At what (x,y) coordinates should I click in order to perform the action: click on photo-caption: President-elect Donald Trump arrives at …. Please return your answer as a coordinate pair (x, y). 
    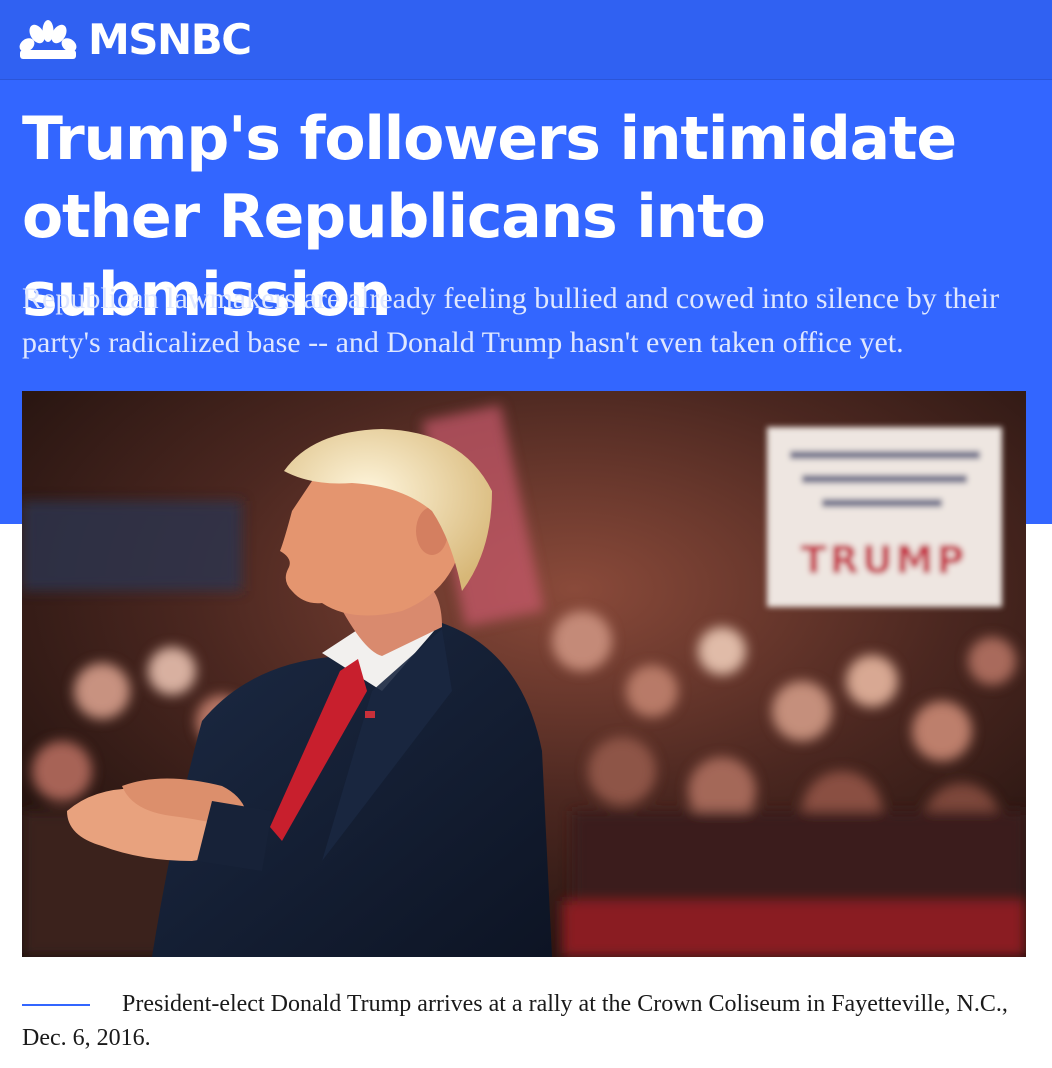
    Looking at the image, I should click on (515, 1021).